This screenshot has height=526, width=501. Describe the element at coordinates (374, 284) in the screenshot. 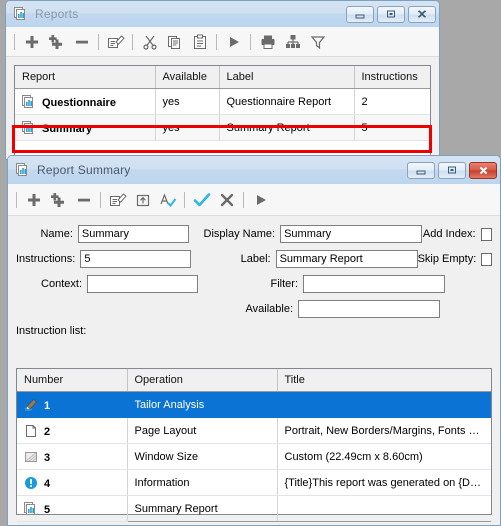

I see `filter-input` at that location.